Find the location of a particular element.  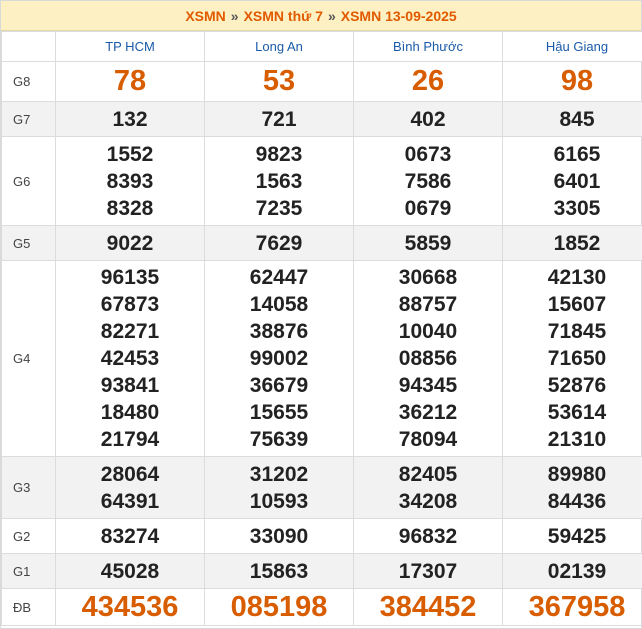

prize-number: 67873 is located at coordinates (130, 304).